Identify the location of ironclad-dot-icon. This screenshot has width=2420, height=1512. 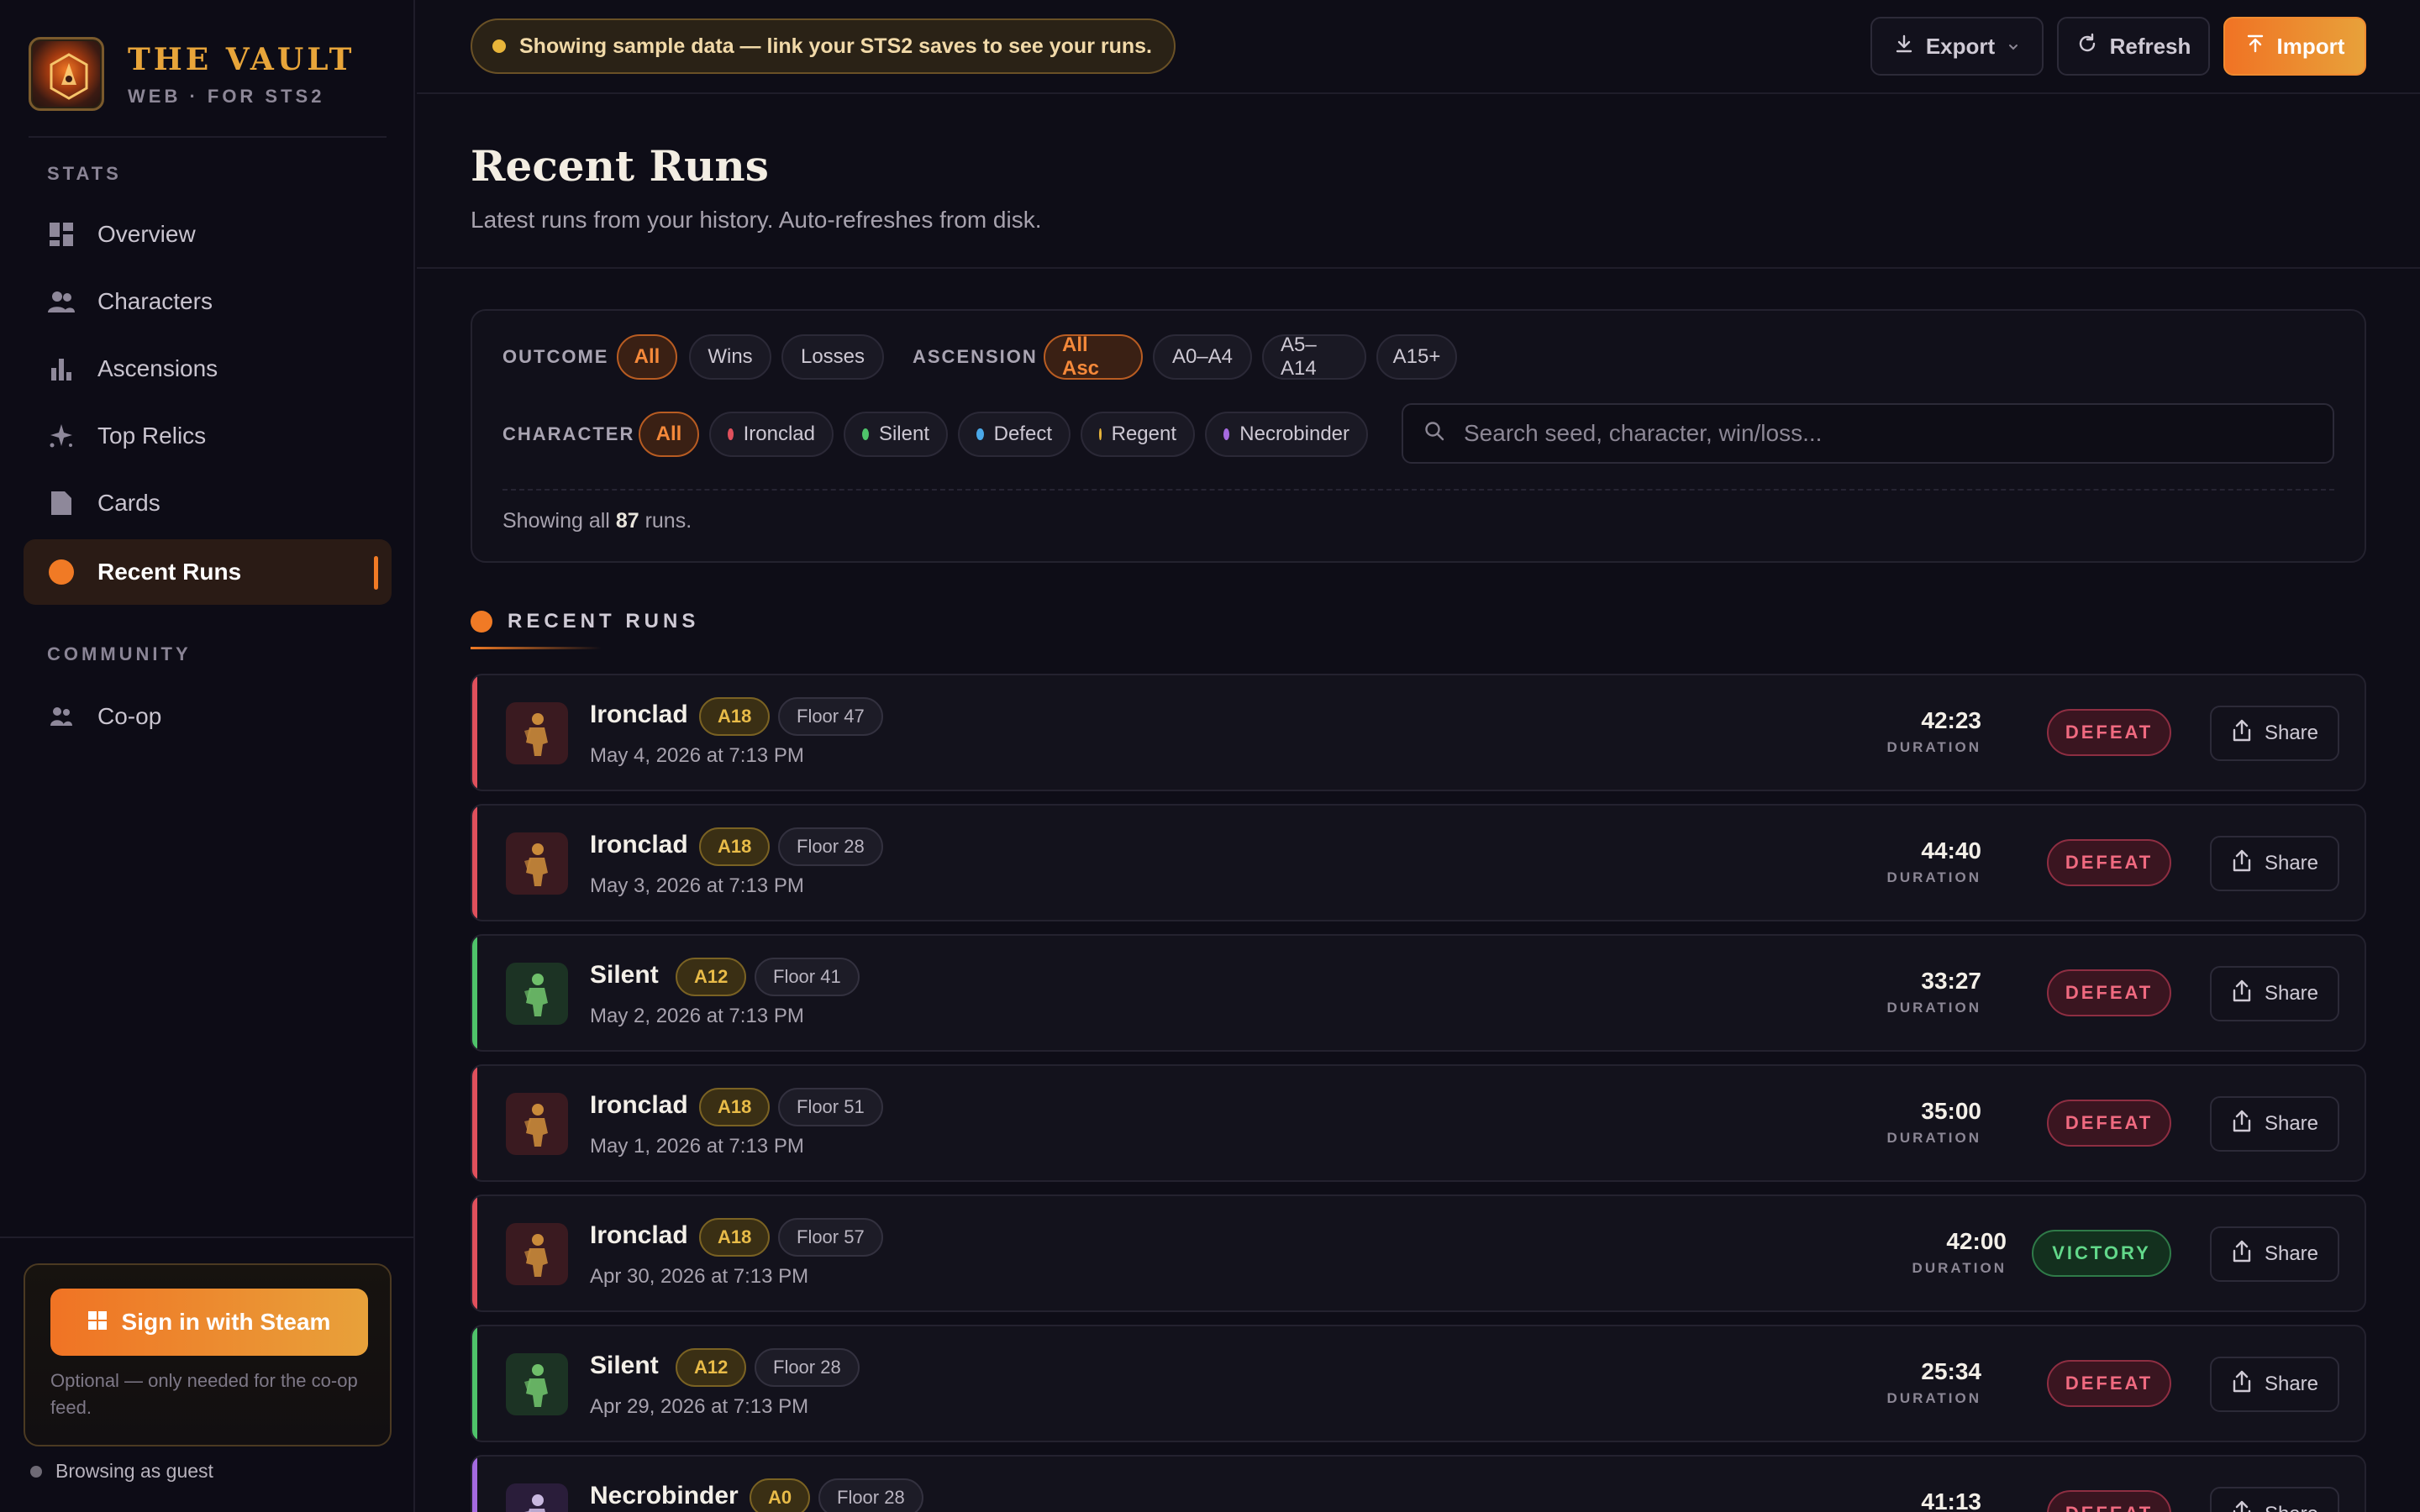
(731, 434).